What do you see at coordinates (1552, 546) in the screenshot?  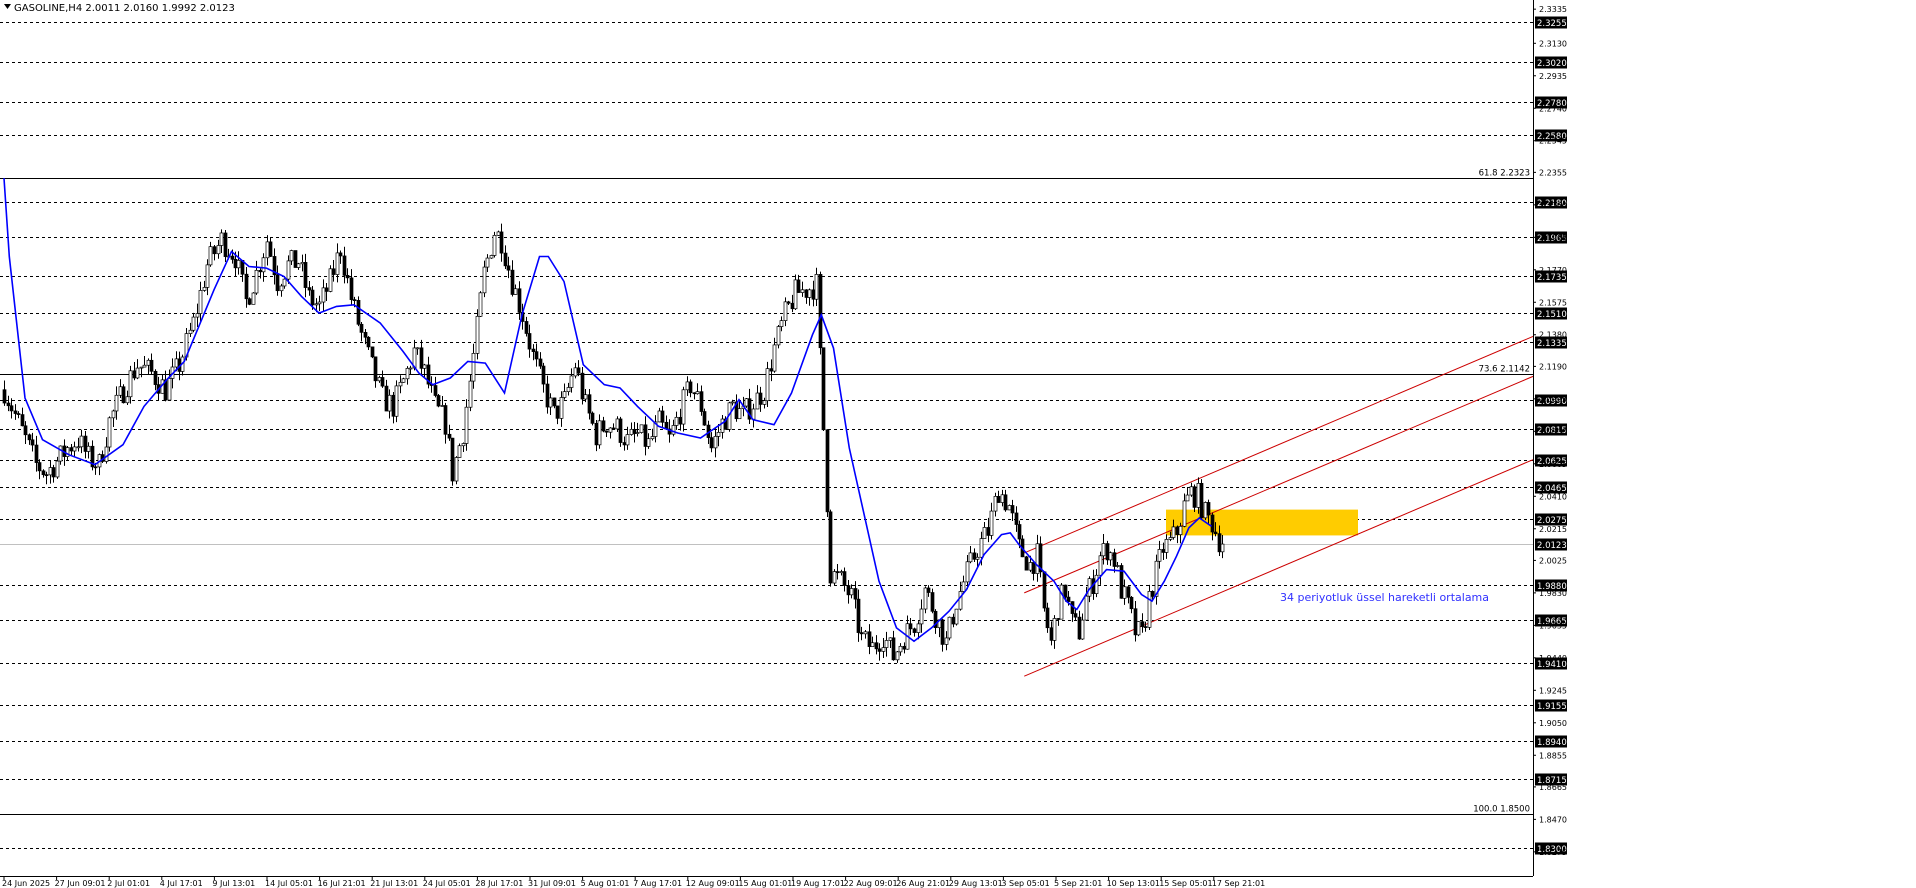 I see `current-price-label-text: 2.0123` at bounding box center [1552, 546].